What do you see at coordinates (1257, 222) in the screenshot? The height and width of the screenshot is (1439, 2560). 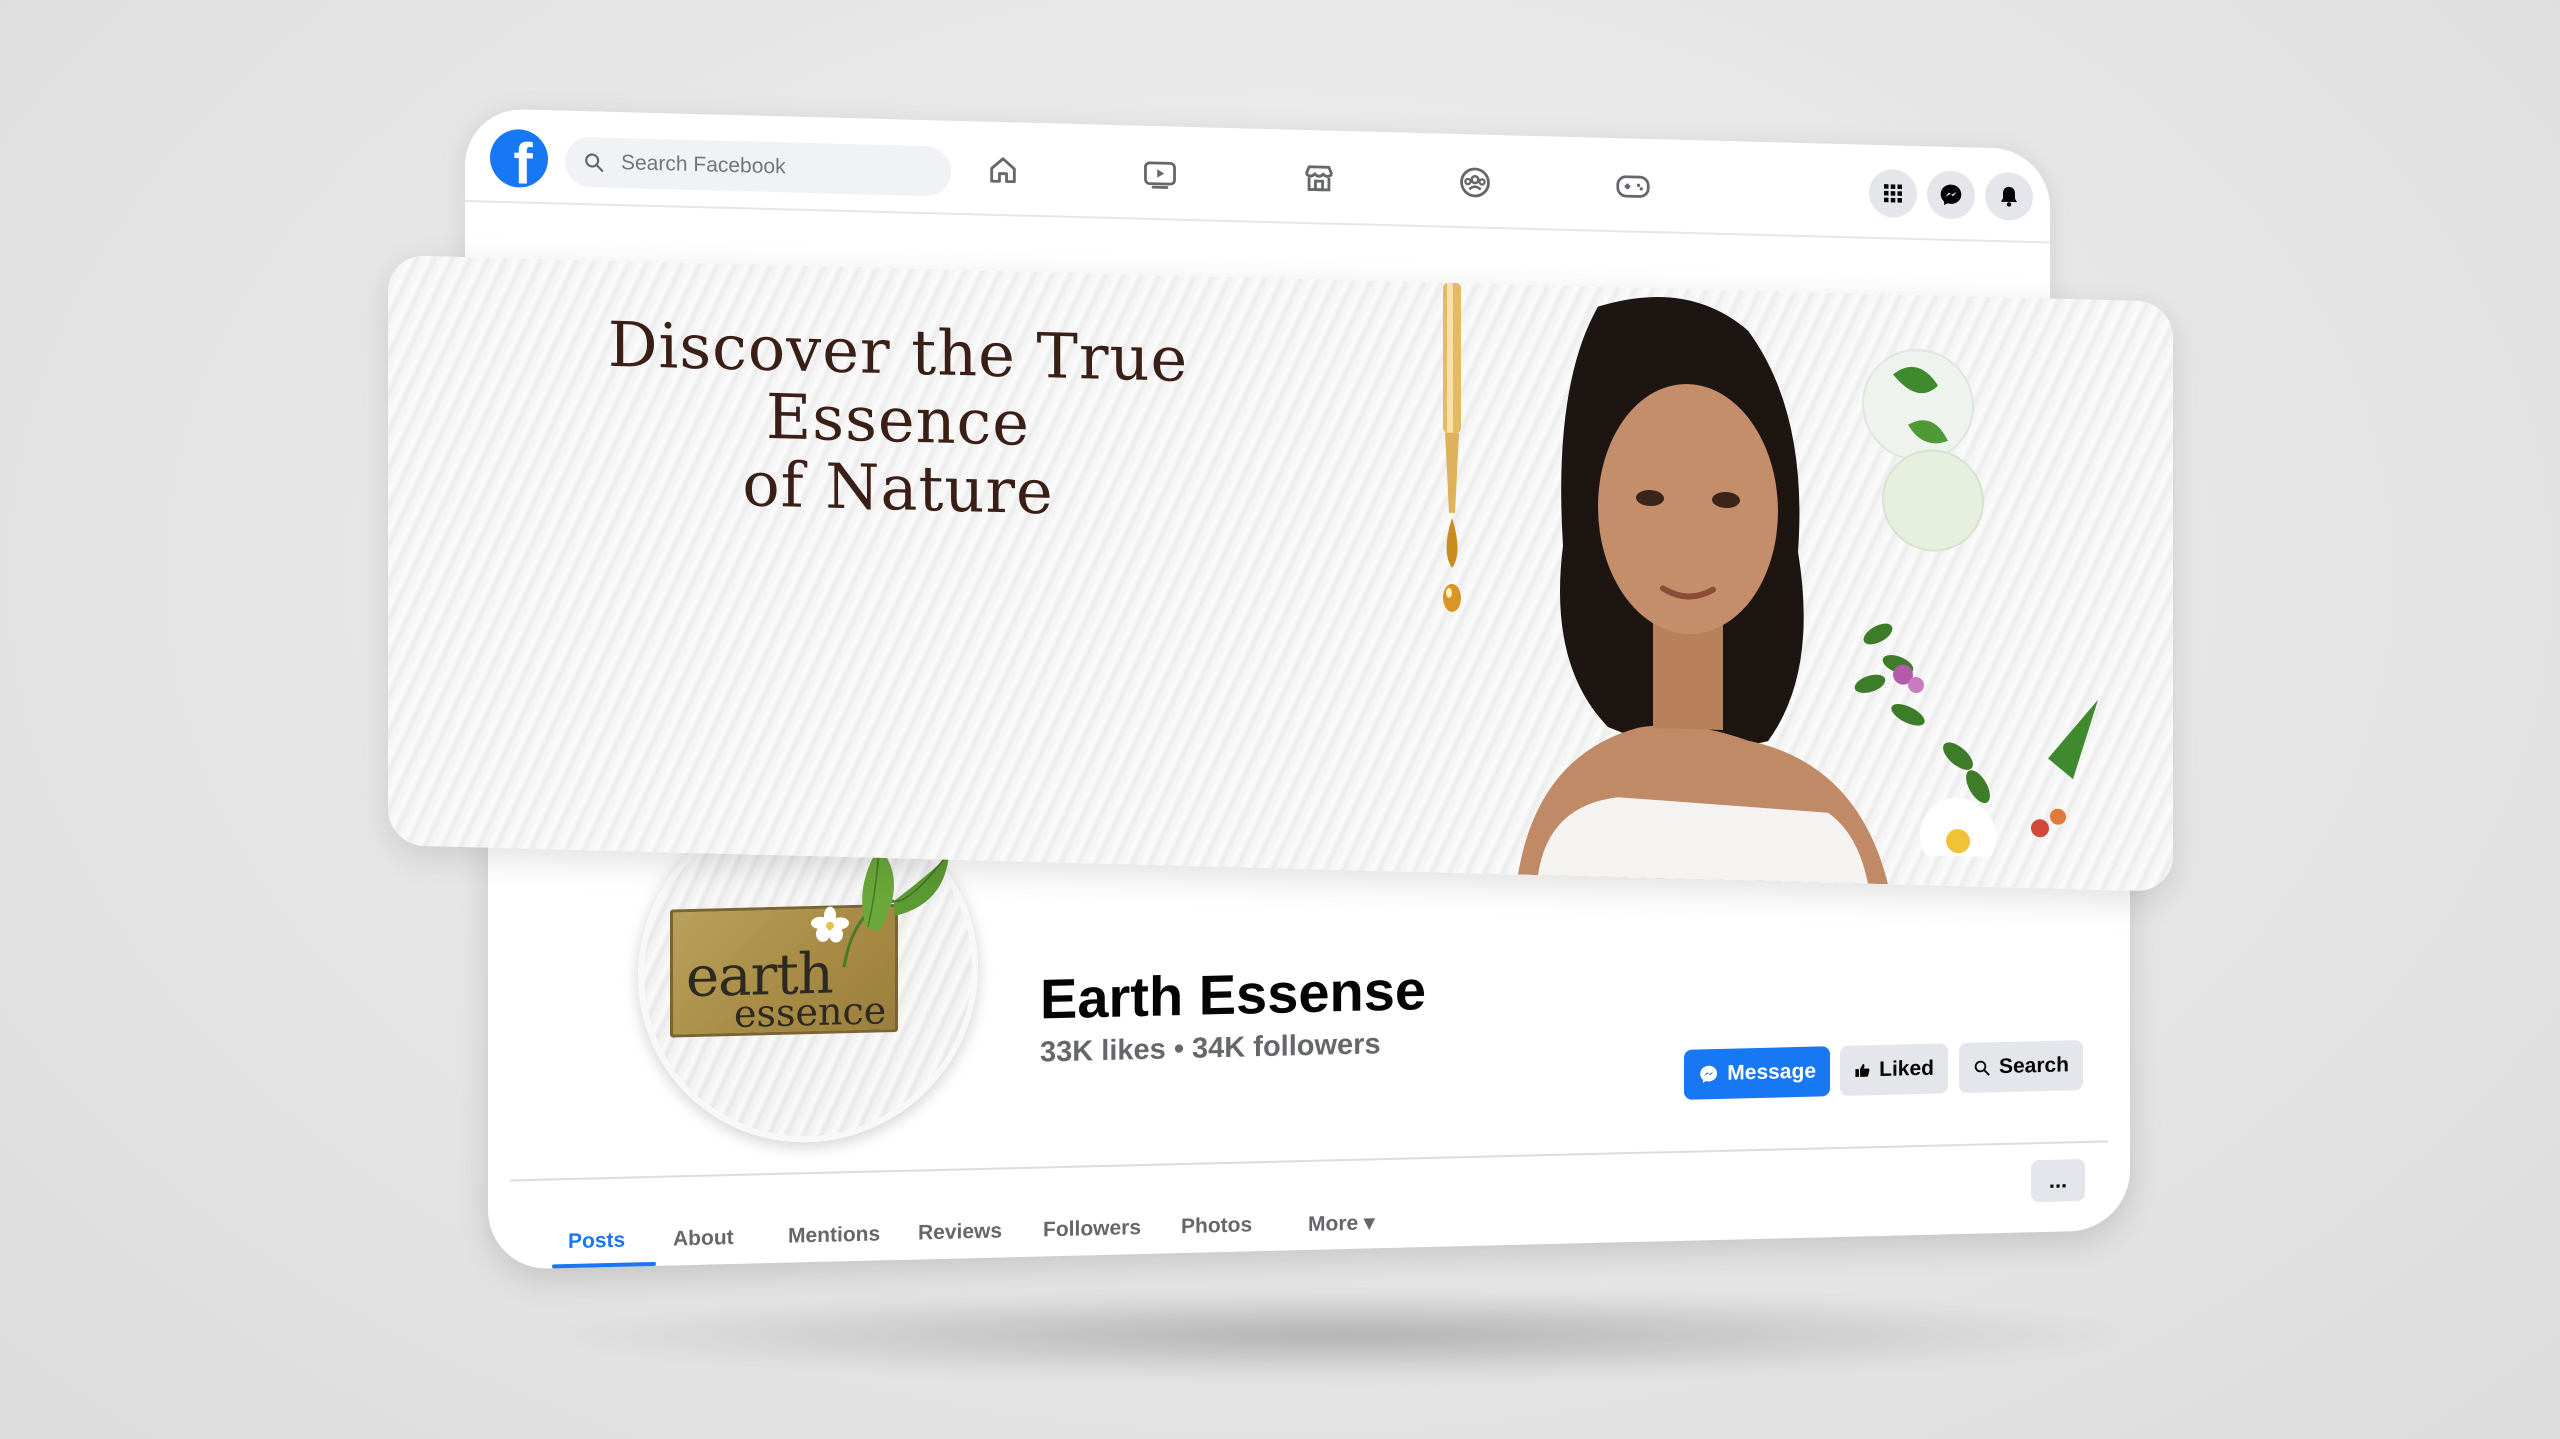 I see `header-divider` at bounding box center [1257, 222].